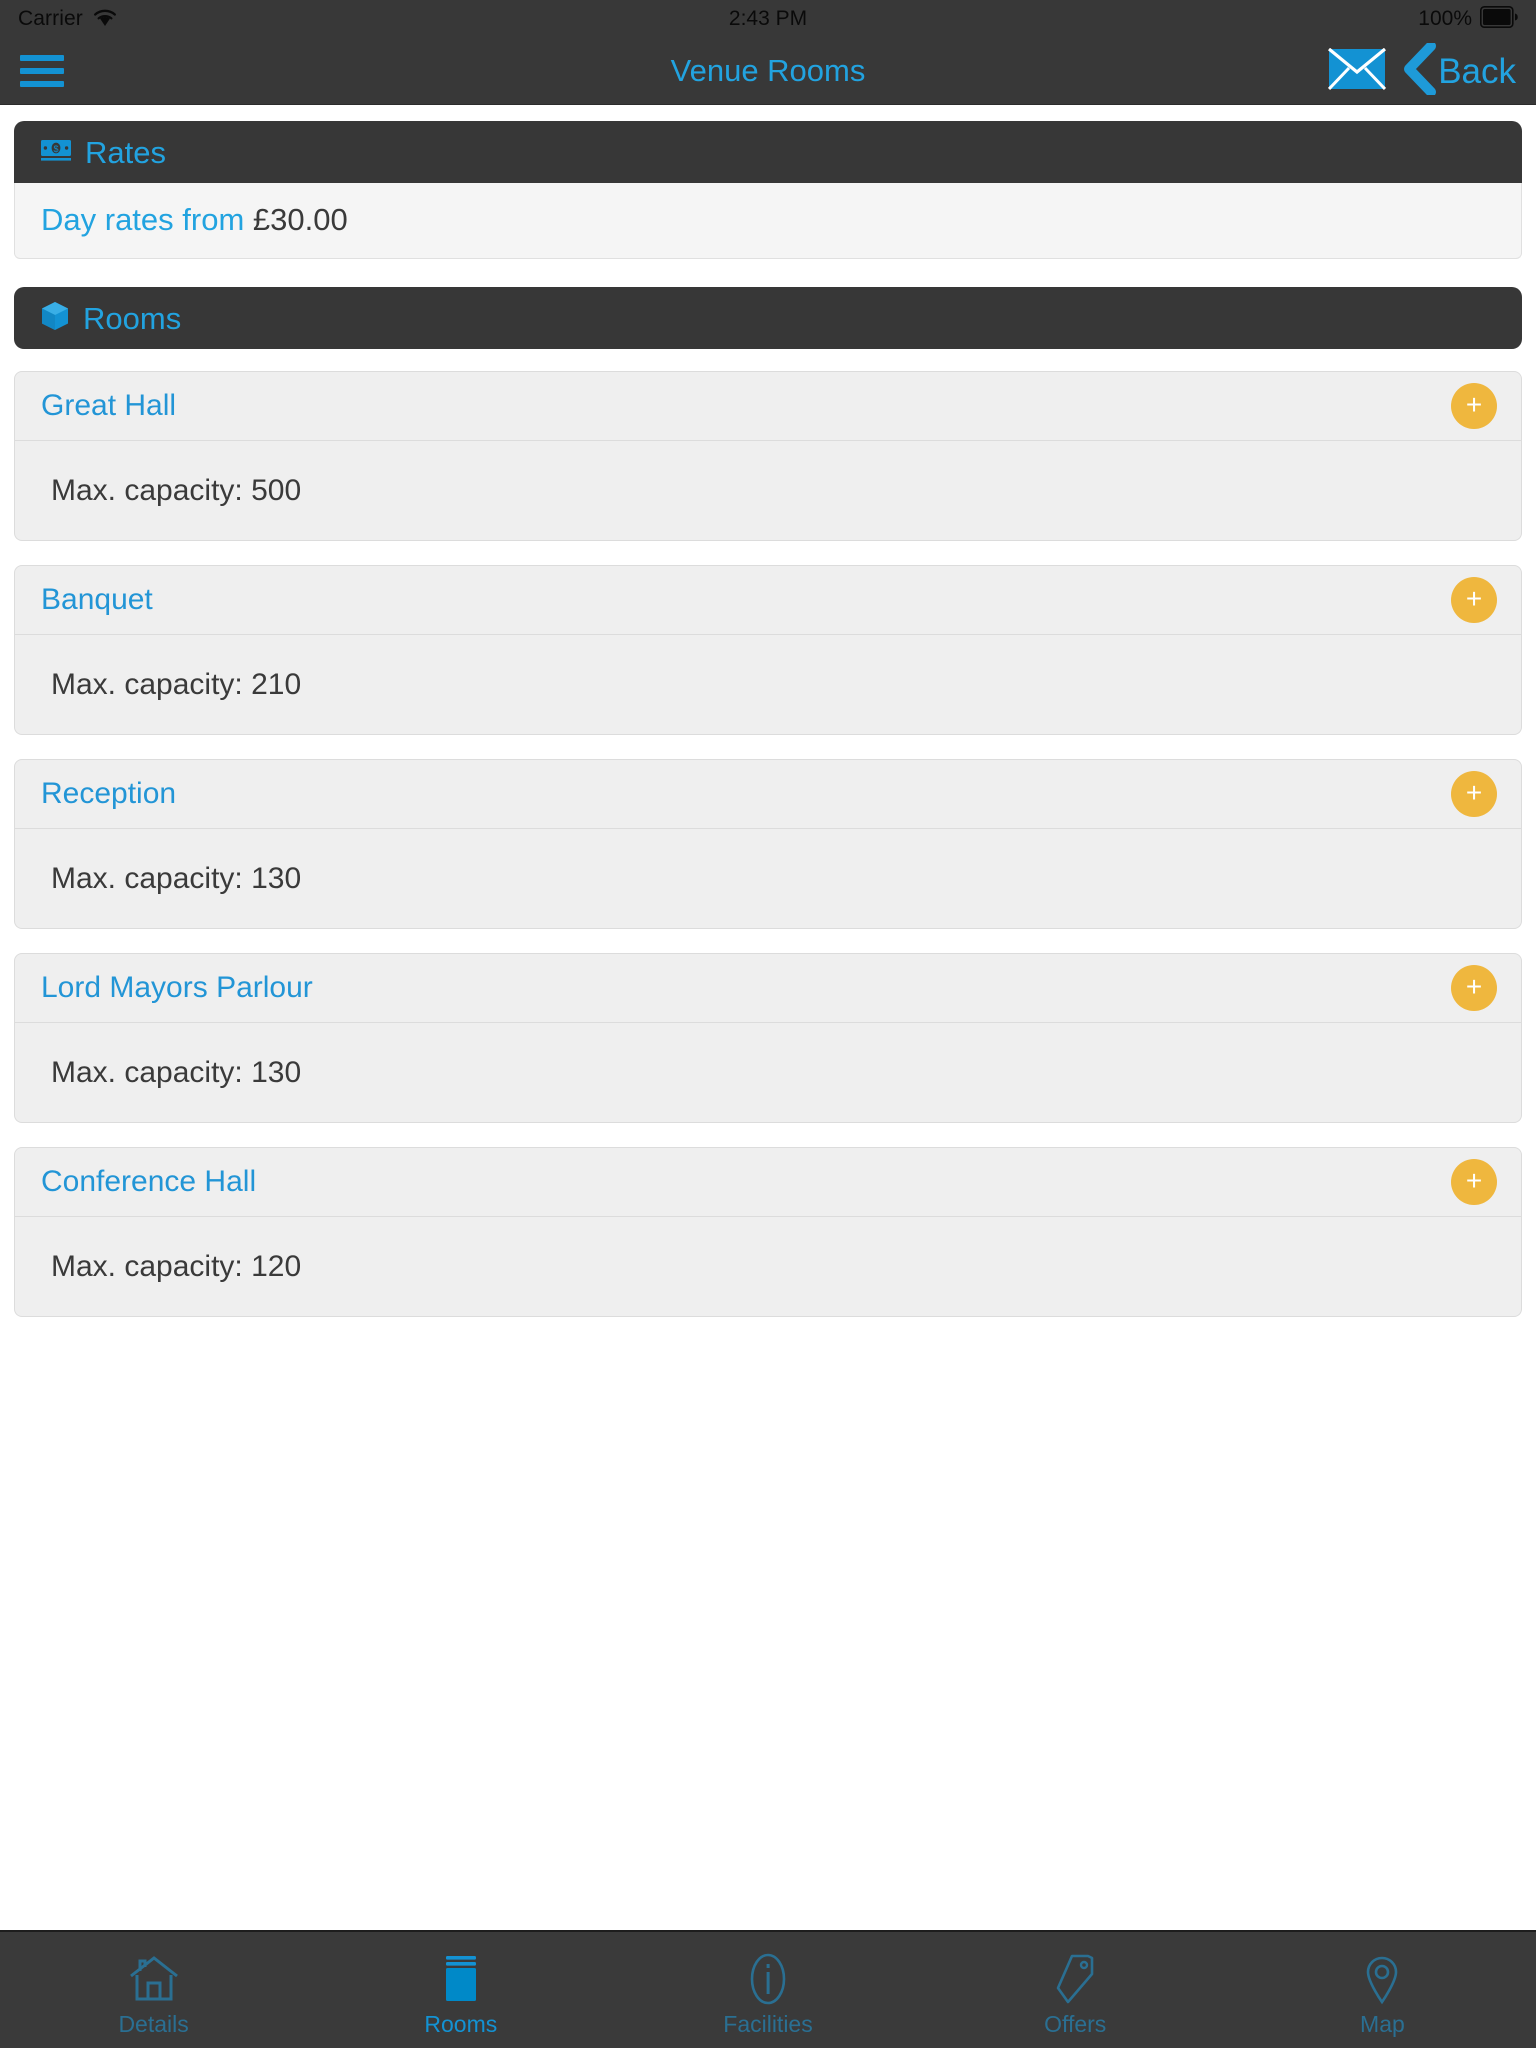 Image resolution: width=1536 pixels, height=2048 pixels. What do you see at coordinates (143, 219) in the screenshot?
I see `day-rates-label: Day rates from` at bounding box center [143, 219].